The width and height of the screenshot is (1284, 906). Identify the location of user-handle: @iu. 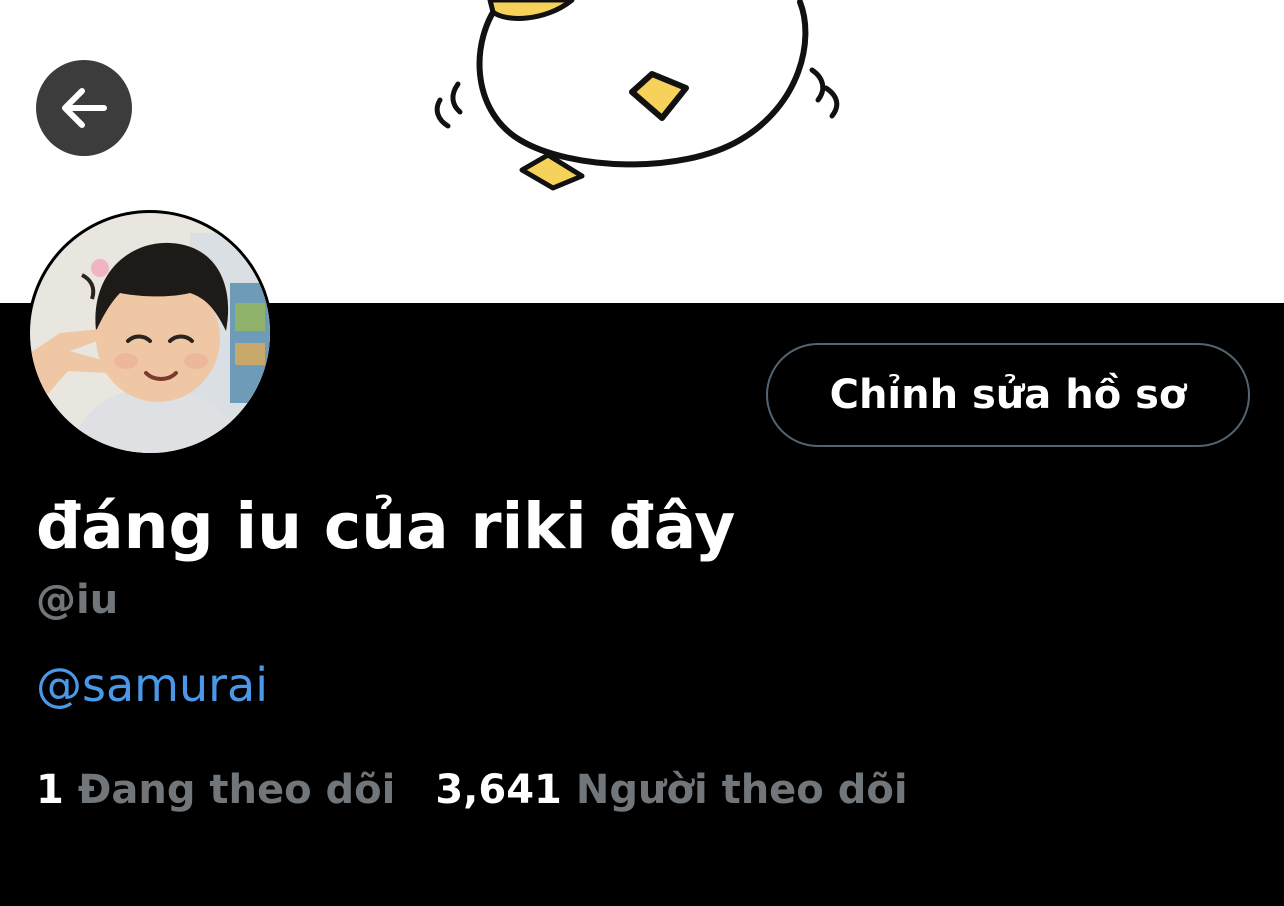
(77, 600).